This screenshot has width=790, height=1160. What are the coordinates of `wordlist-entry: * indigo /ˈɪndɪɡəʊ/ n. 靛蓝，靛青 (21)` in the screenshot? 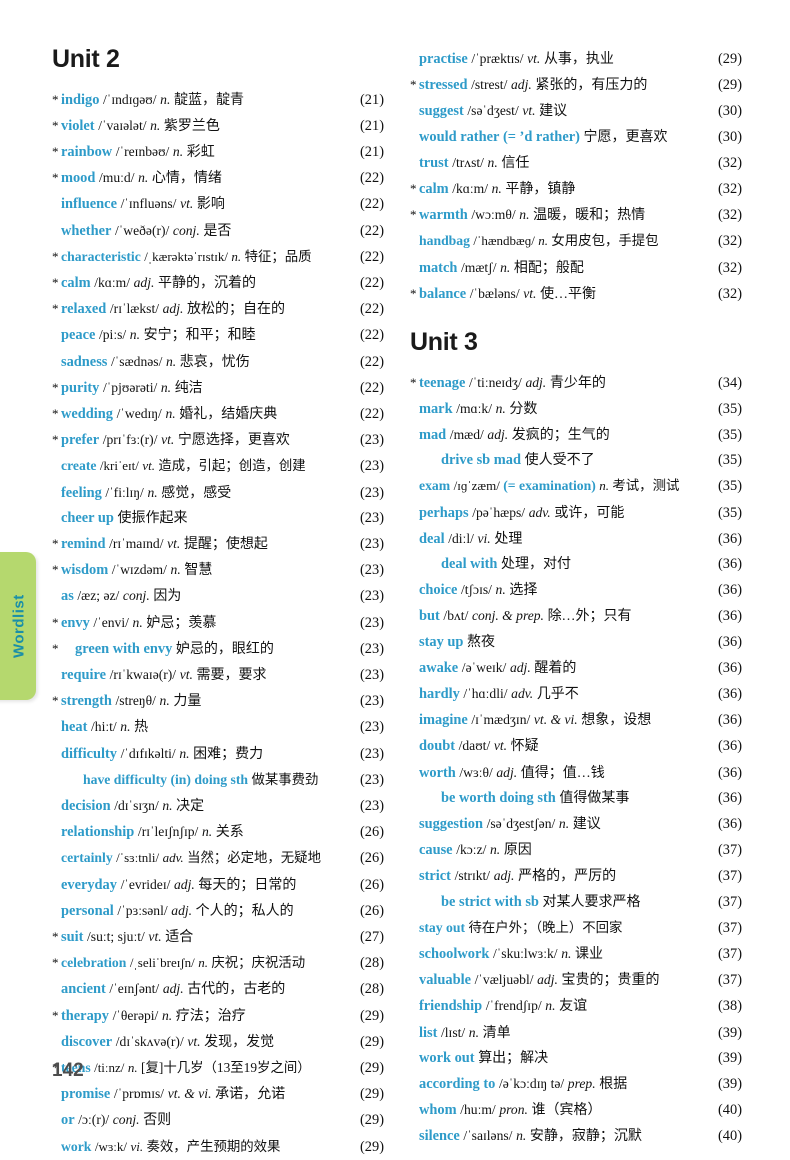 It's located at (218, 100).